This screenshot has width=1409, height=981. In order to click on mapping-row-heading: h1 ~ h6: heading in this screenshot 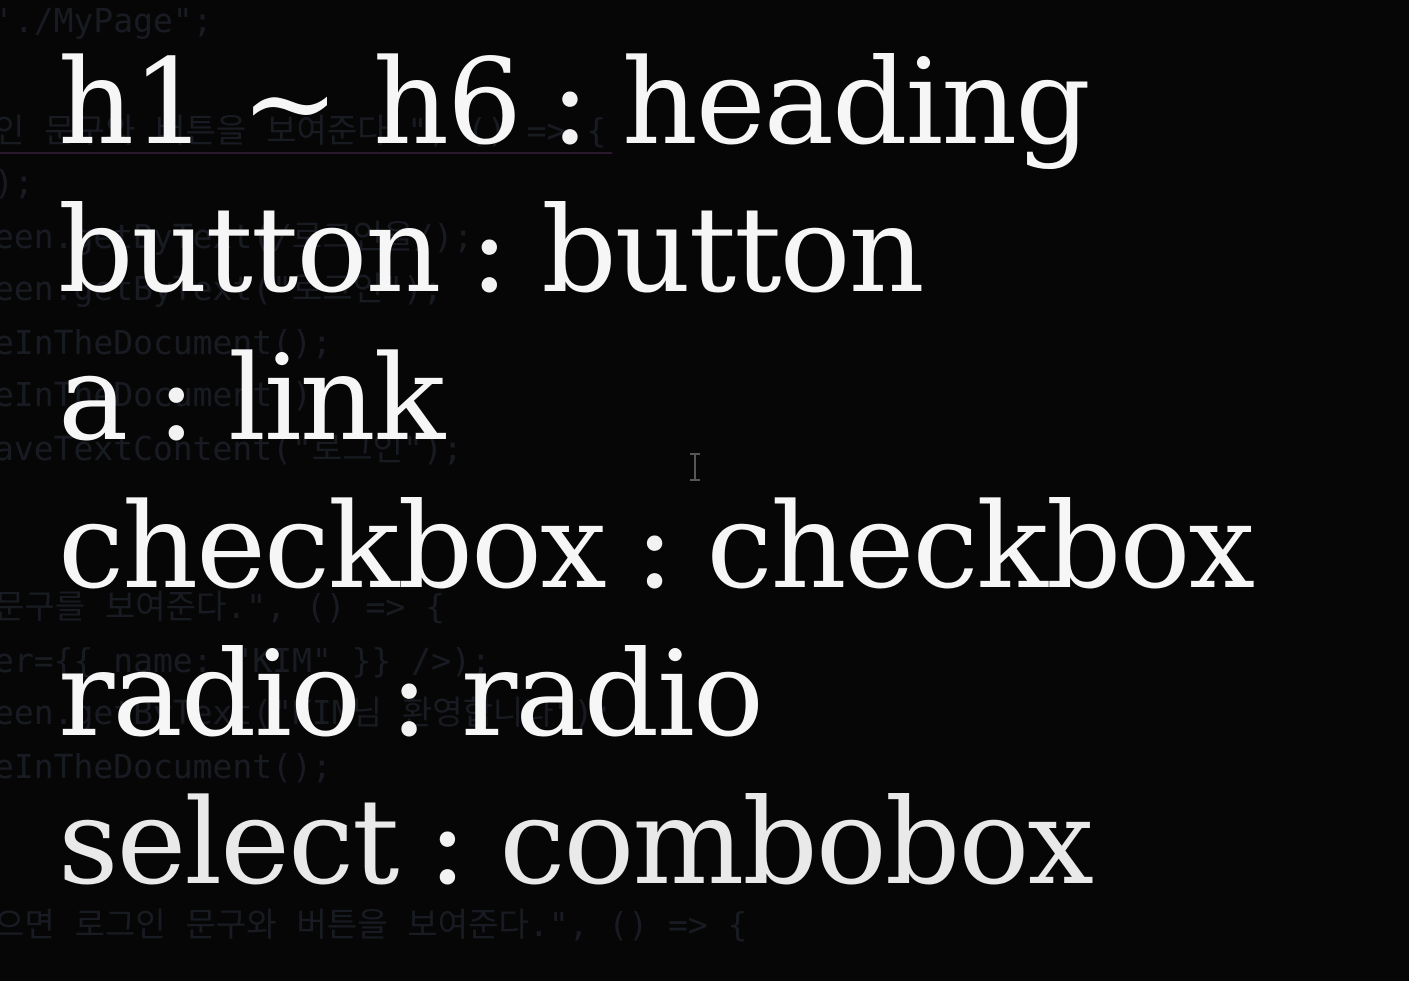, I will do `click(723, 102)`.